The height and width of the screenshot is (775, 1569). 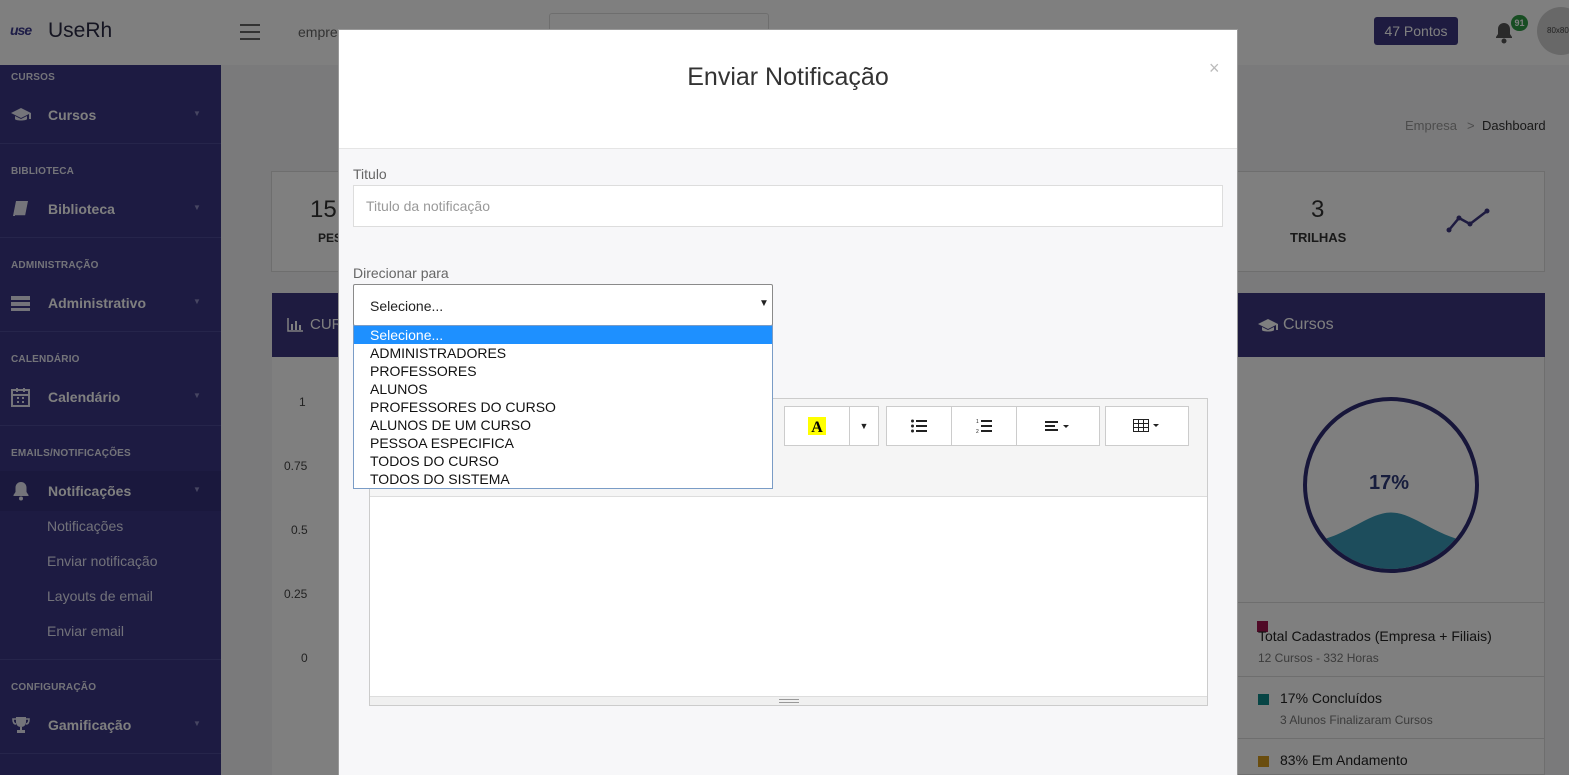 I want to click on font-color-dropdown: ▼, so click(x=864, y=426).